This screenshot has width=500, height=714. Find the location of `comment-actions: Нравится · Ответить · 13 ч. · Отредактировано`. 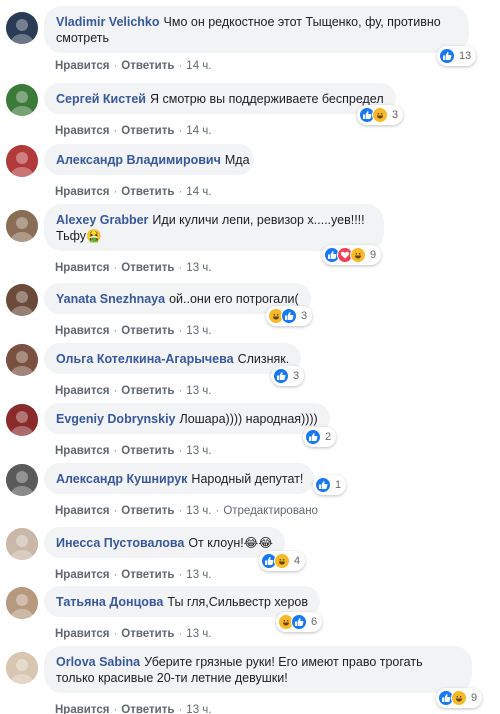

comment-actions: Нравится · Ответить · 13 ч. · Отредактировано is located at coordinates (186, 511).